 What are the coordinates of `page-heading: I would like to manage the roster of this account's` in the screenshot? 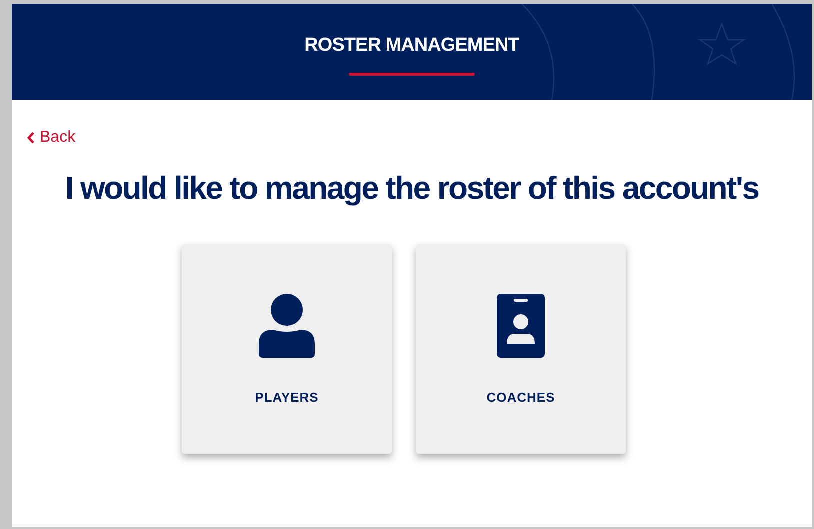 It's located at (412, 188).